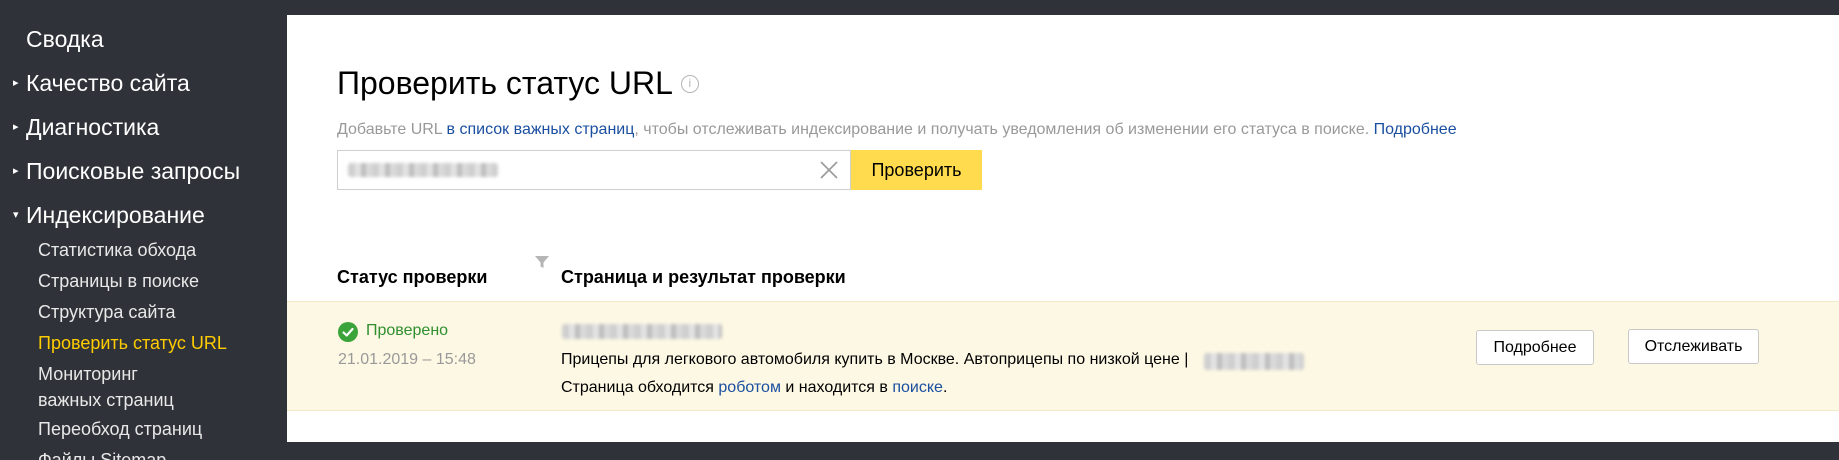 The height and width of the screenshot is (460, 1839). What do you see at coordinates (1535, 347) in the screenshot?
I see `details-button: Подробнее` at bounding box center [1535, 347].